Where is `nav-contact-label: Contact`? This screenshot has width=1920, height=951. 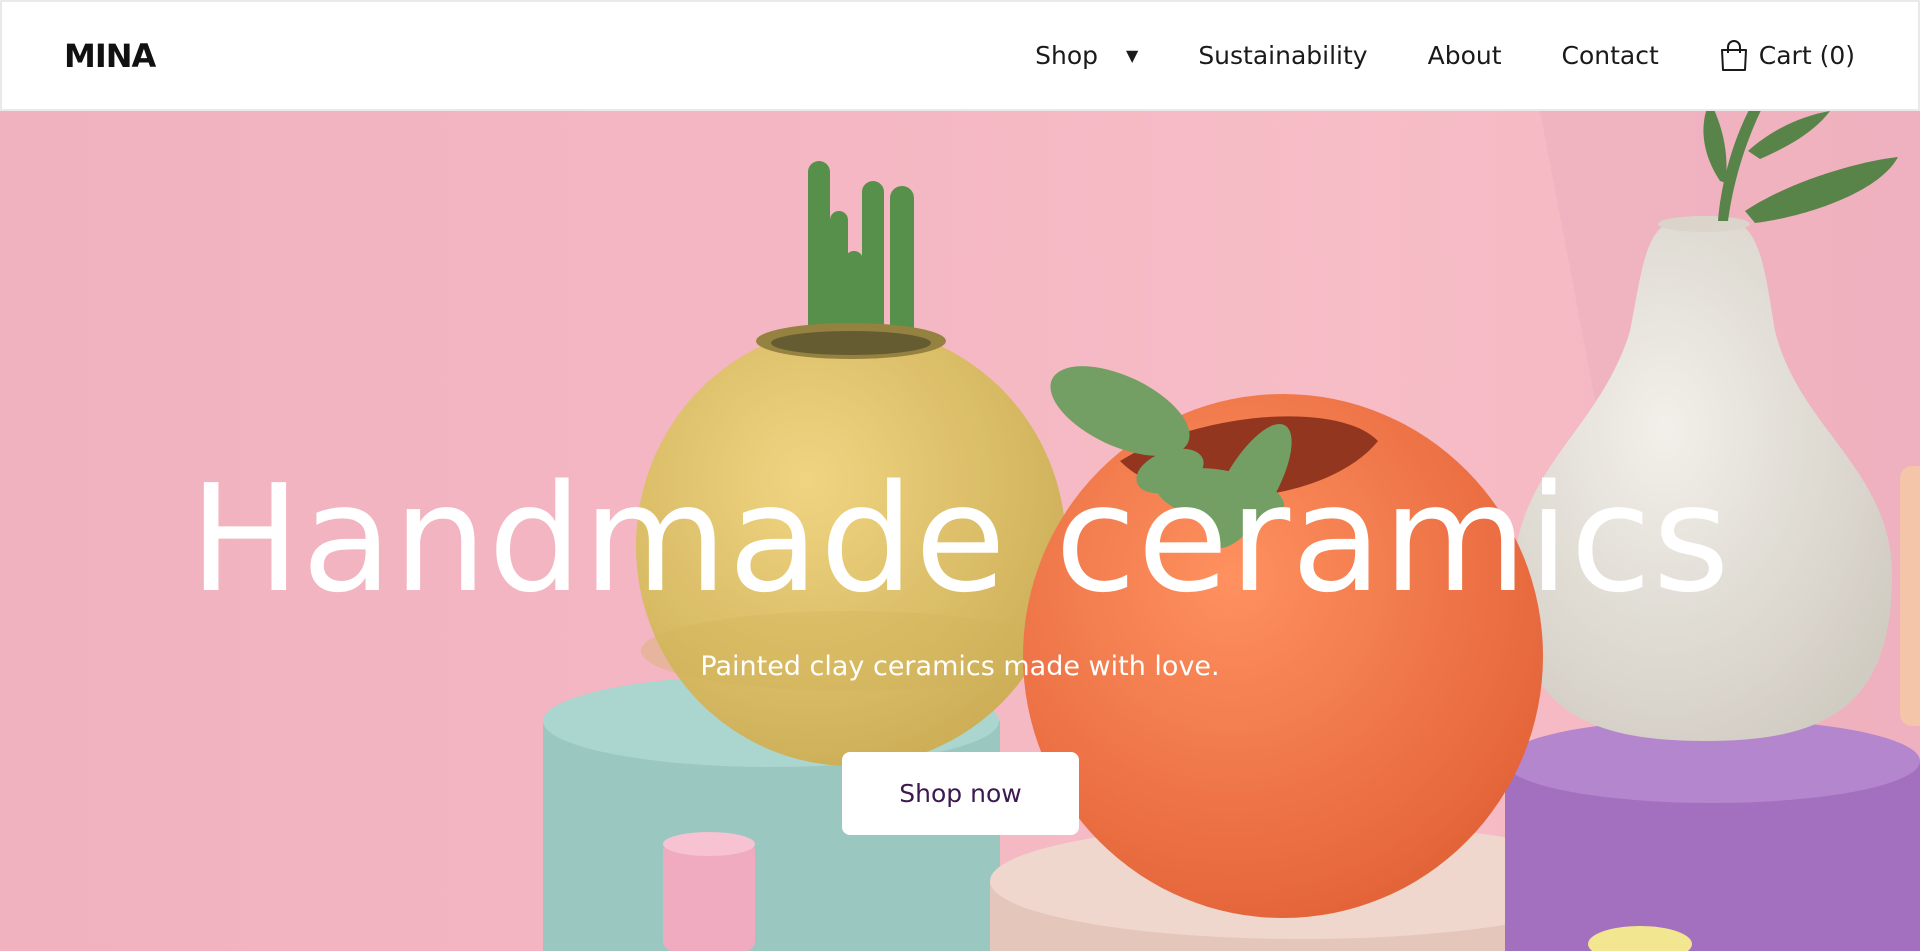 nav-contact-label: Contact is located at coordinates (1610, 55).